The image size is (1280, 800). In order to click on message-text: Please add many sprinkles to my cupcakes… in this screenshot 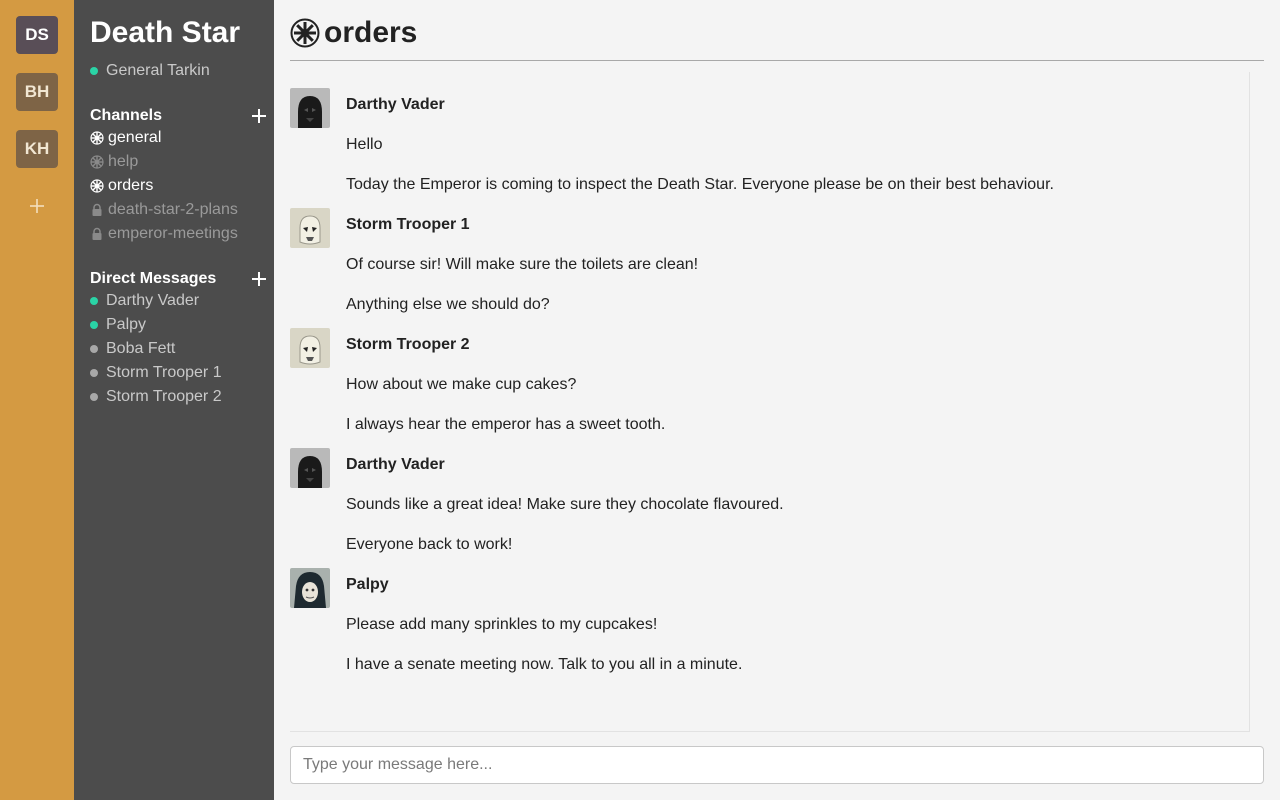, I will do `click(502, 624)`.